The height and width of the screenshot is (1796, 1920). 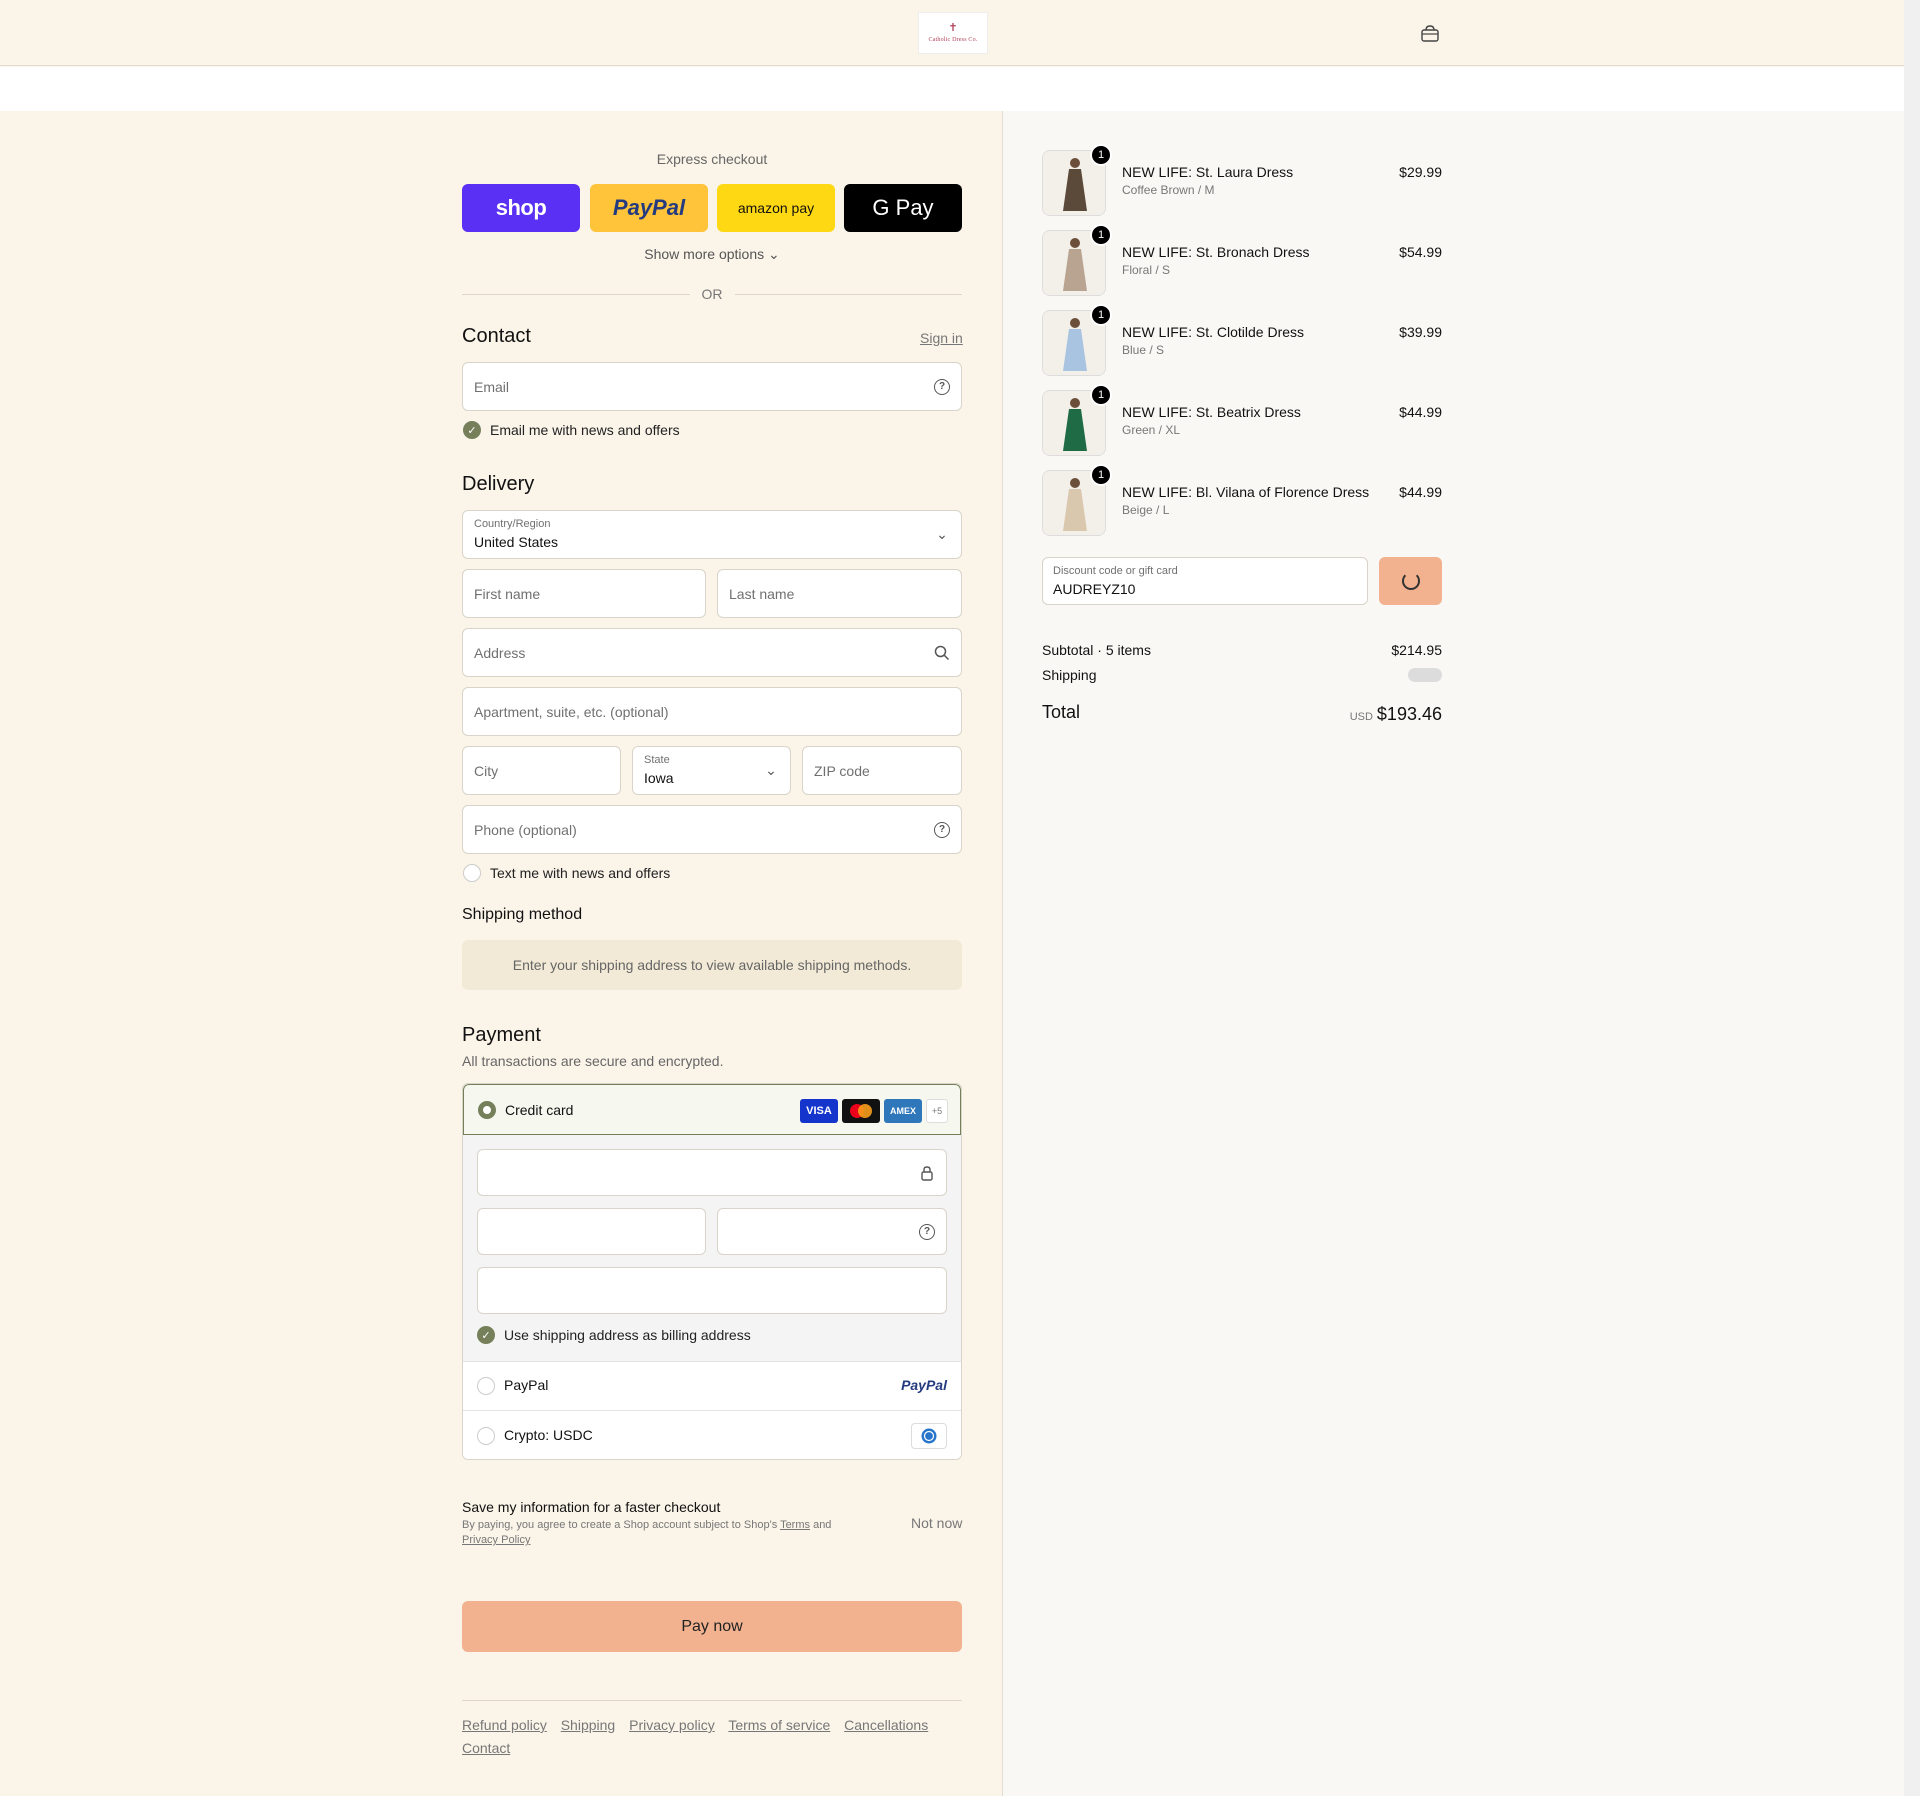 I want to click on zip-field: ZIP code, so click(x=882, y=770).